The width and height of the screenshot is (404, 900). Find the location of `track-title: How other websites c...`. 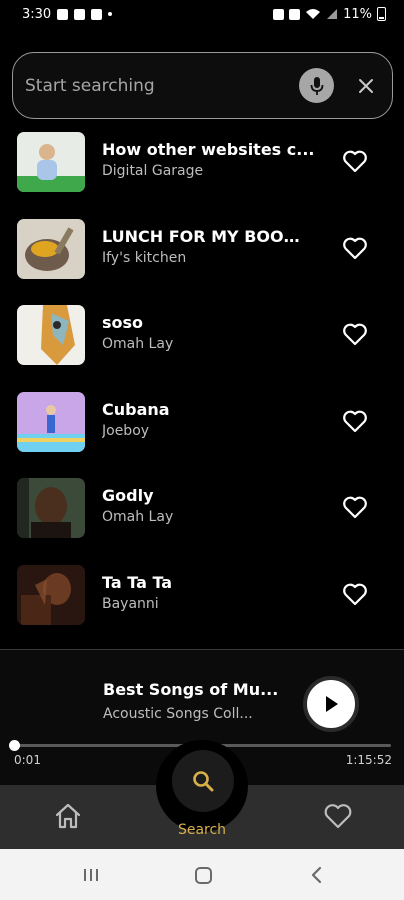

track-title: How other websites c... is located at coordinates (208, 149).